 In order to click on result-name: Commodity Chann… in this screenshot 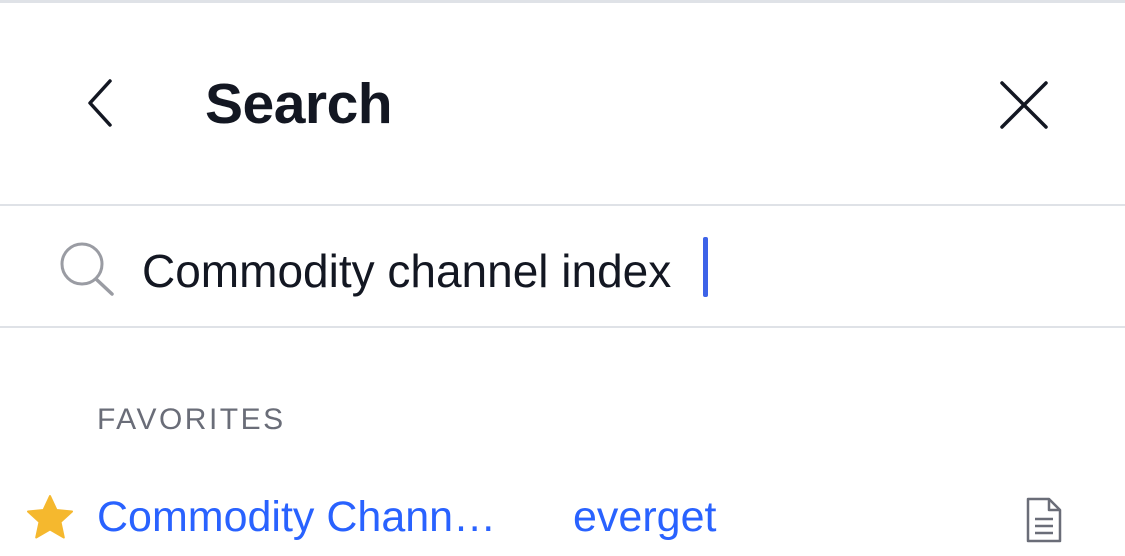, I will do `click(296, 517)`.